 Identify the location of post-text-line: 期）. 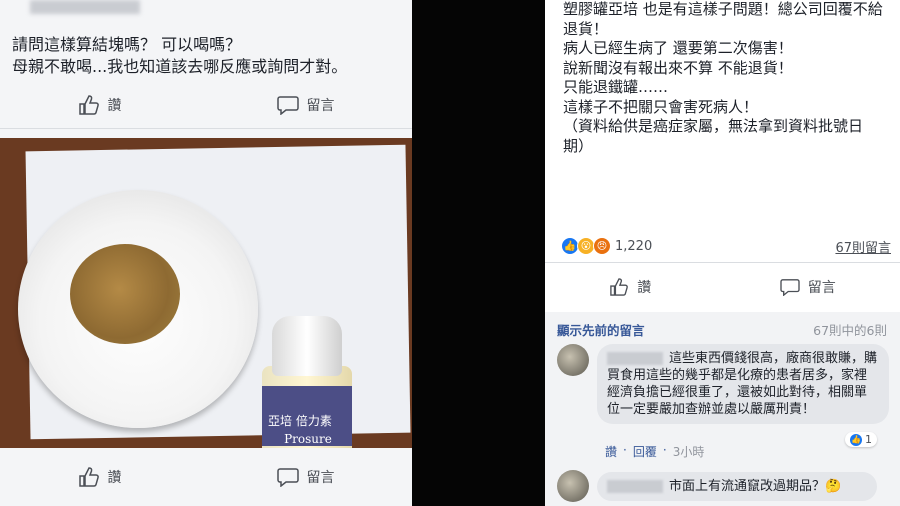
(578, 145).